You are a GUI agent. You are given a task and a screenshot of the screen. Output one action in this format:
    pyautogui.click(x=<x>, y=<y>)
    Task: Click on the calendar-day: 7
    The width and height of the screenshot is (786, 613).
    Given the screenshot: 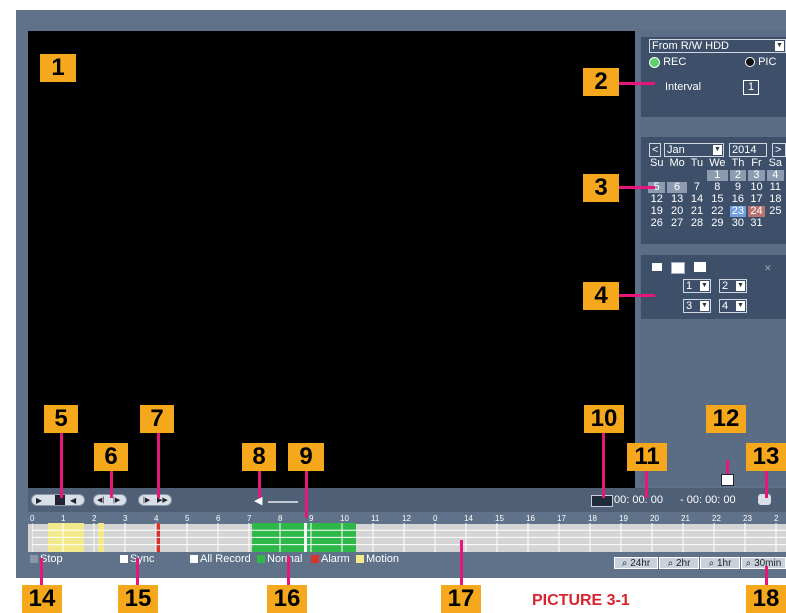 What is the action you would take?
    pyautogui.click(x=697, y=187)
    